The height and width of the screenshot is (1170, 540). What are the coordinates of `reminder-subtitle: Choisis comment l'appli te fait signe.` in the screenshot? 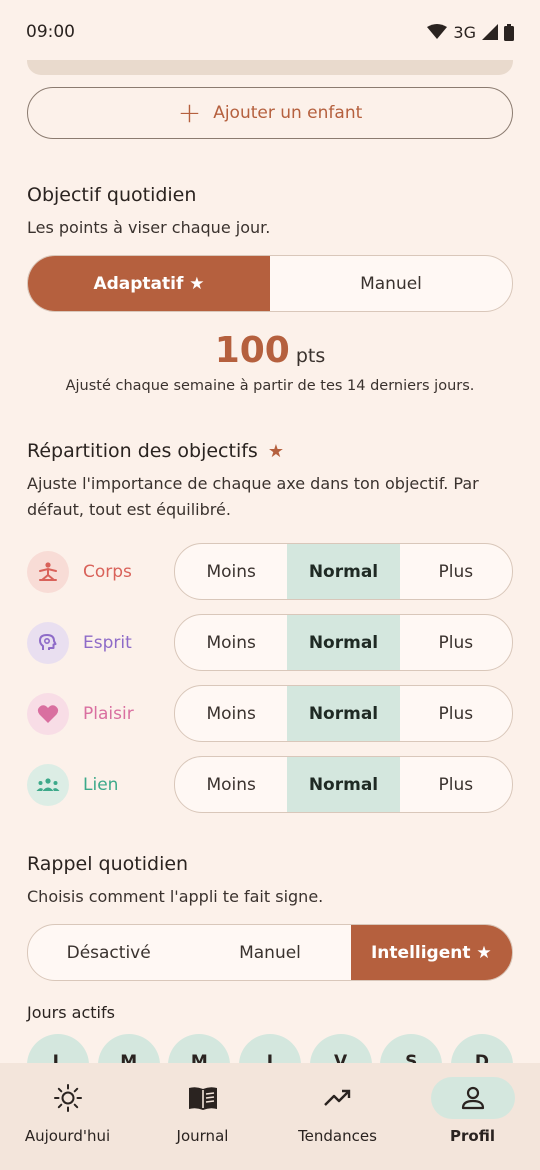 It's located at (175, 896).